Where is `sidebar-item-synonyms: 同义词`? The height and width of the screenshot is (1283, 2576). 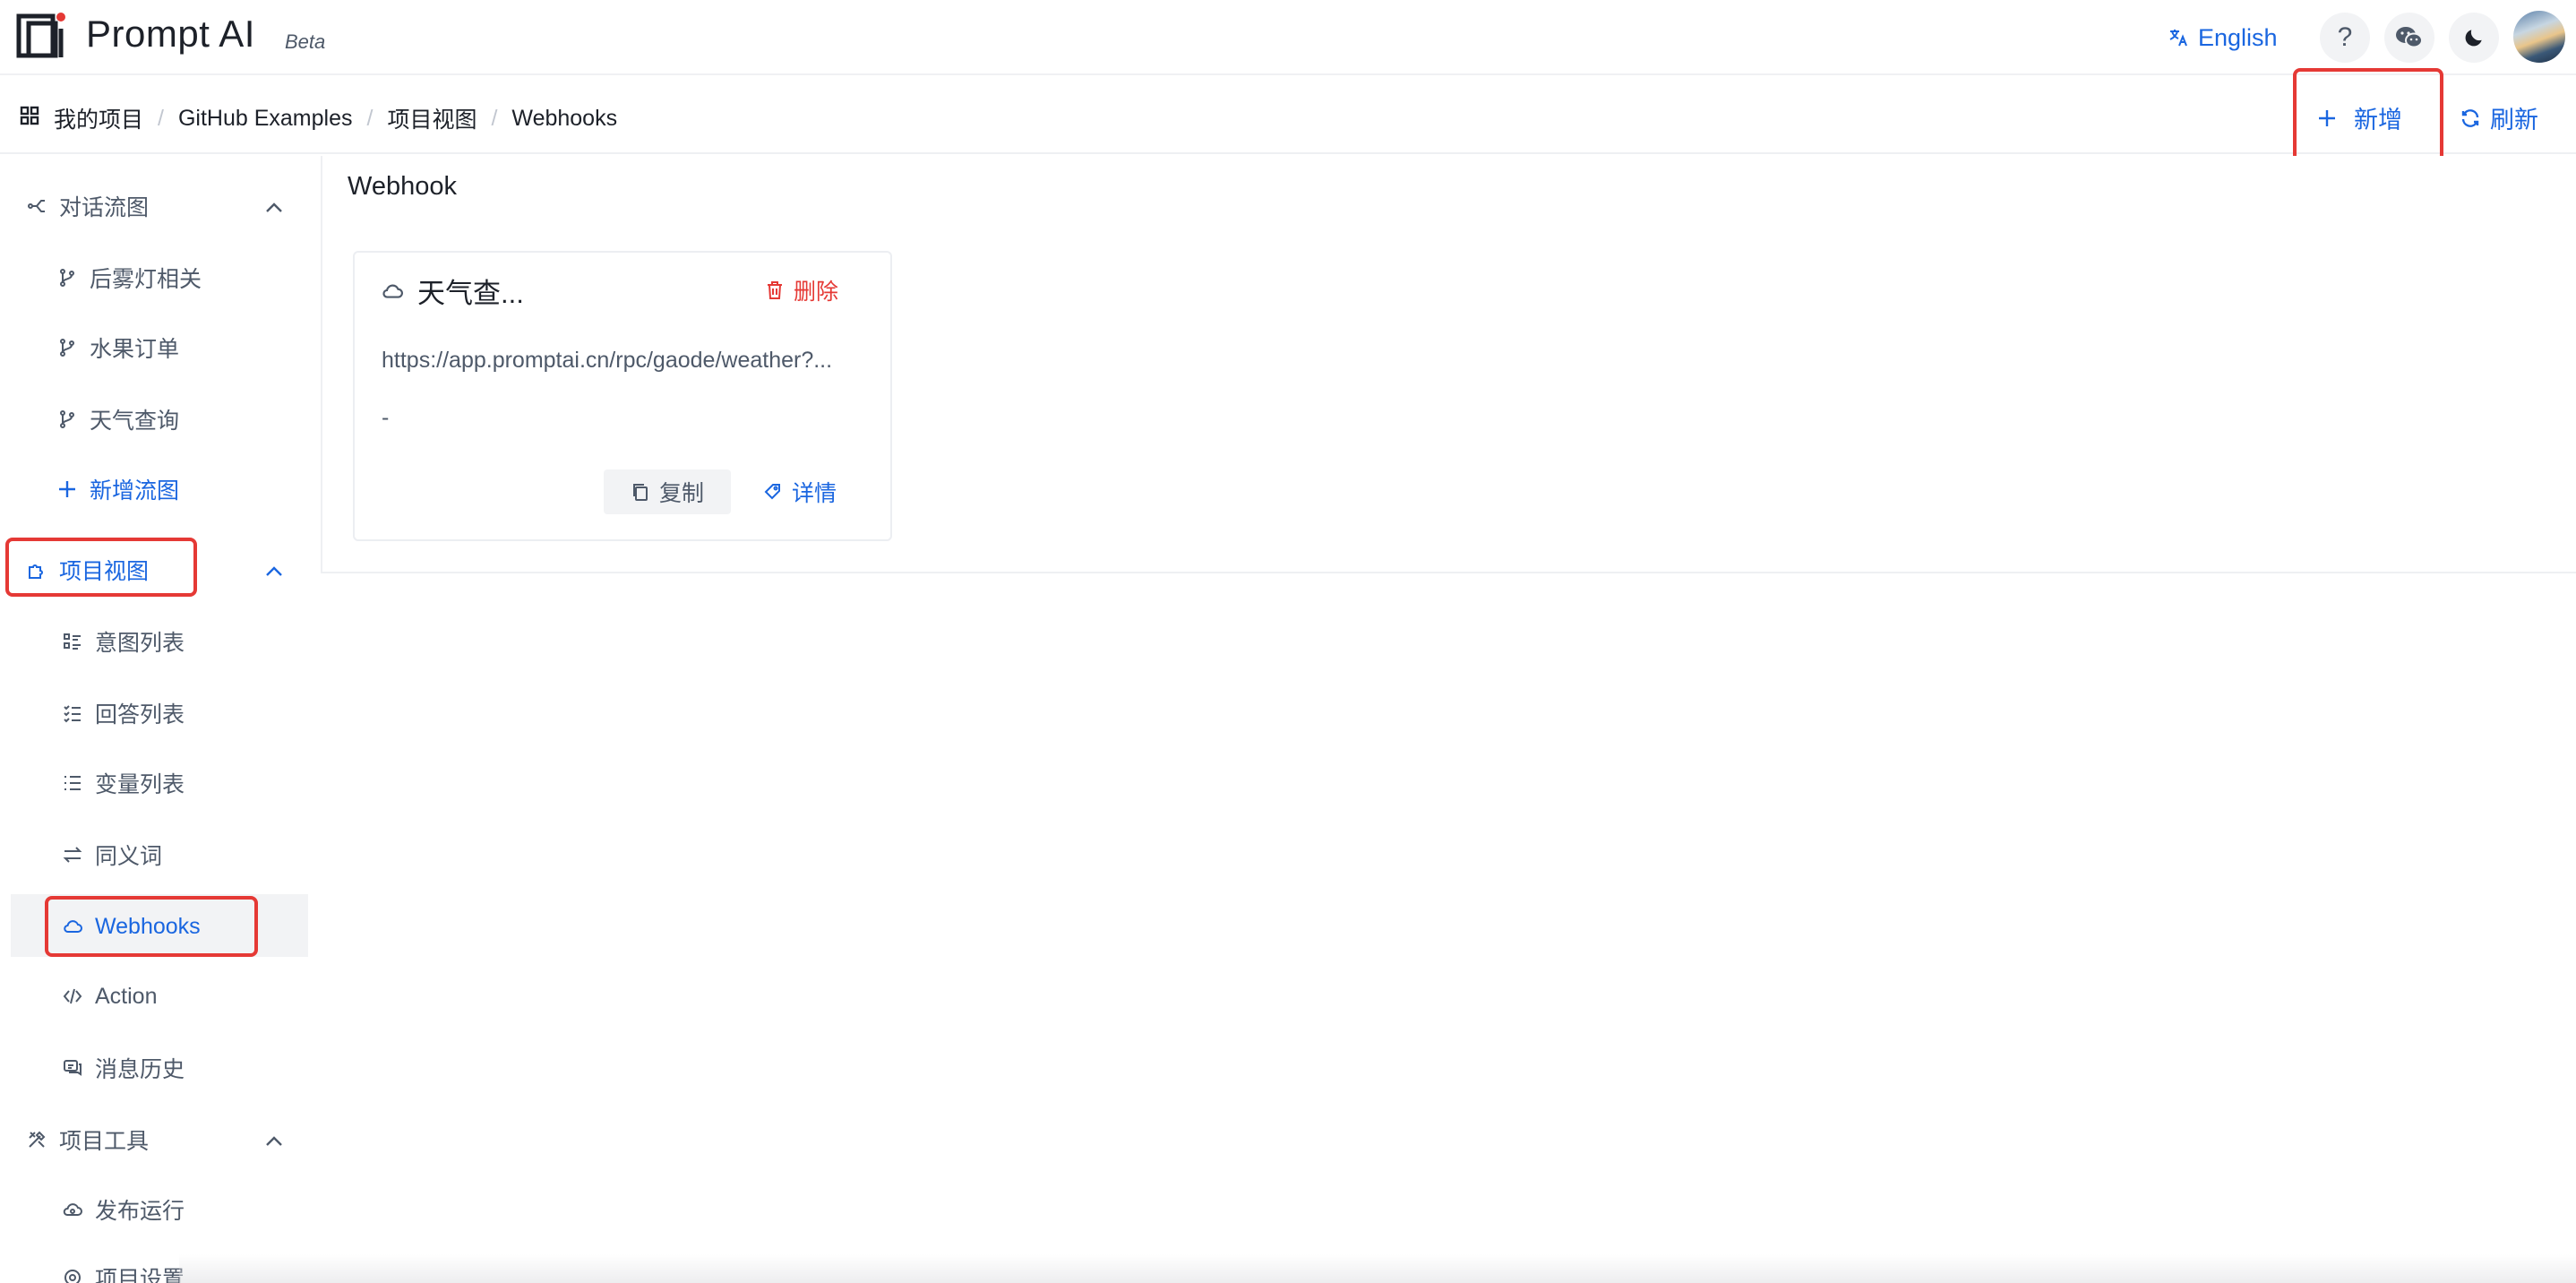 sidebar-item-synonyms: 同义词 is located at coordinates (112, 854).